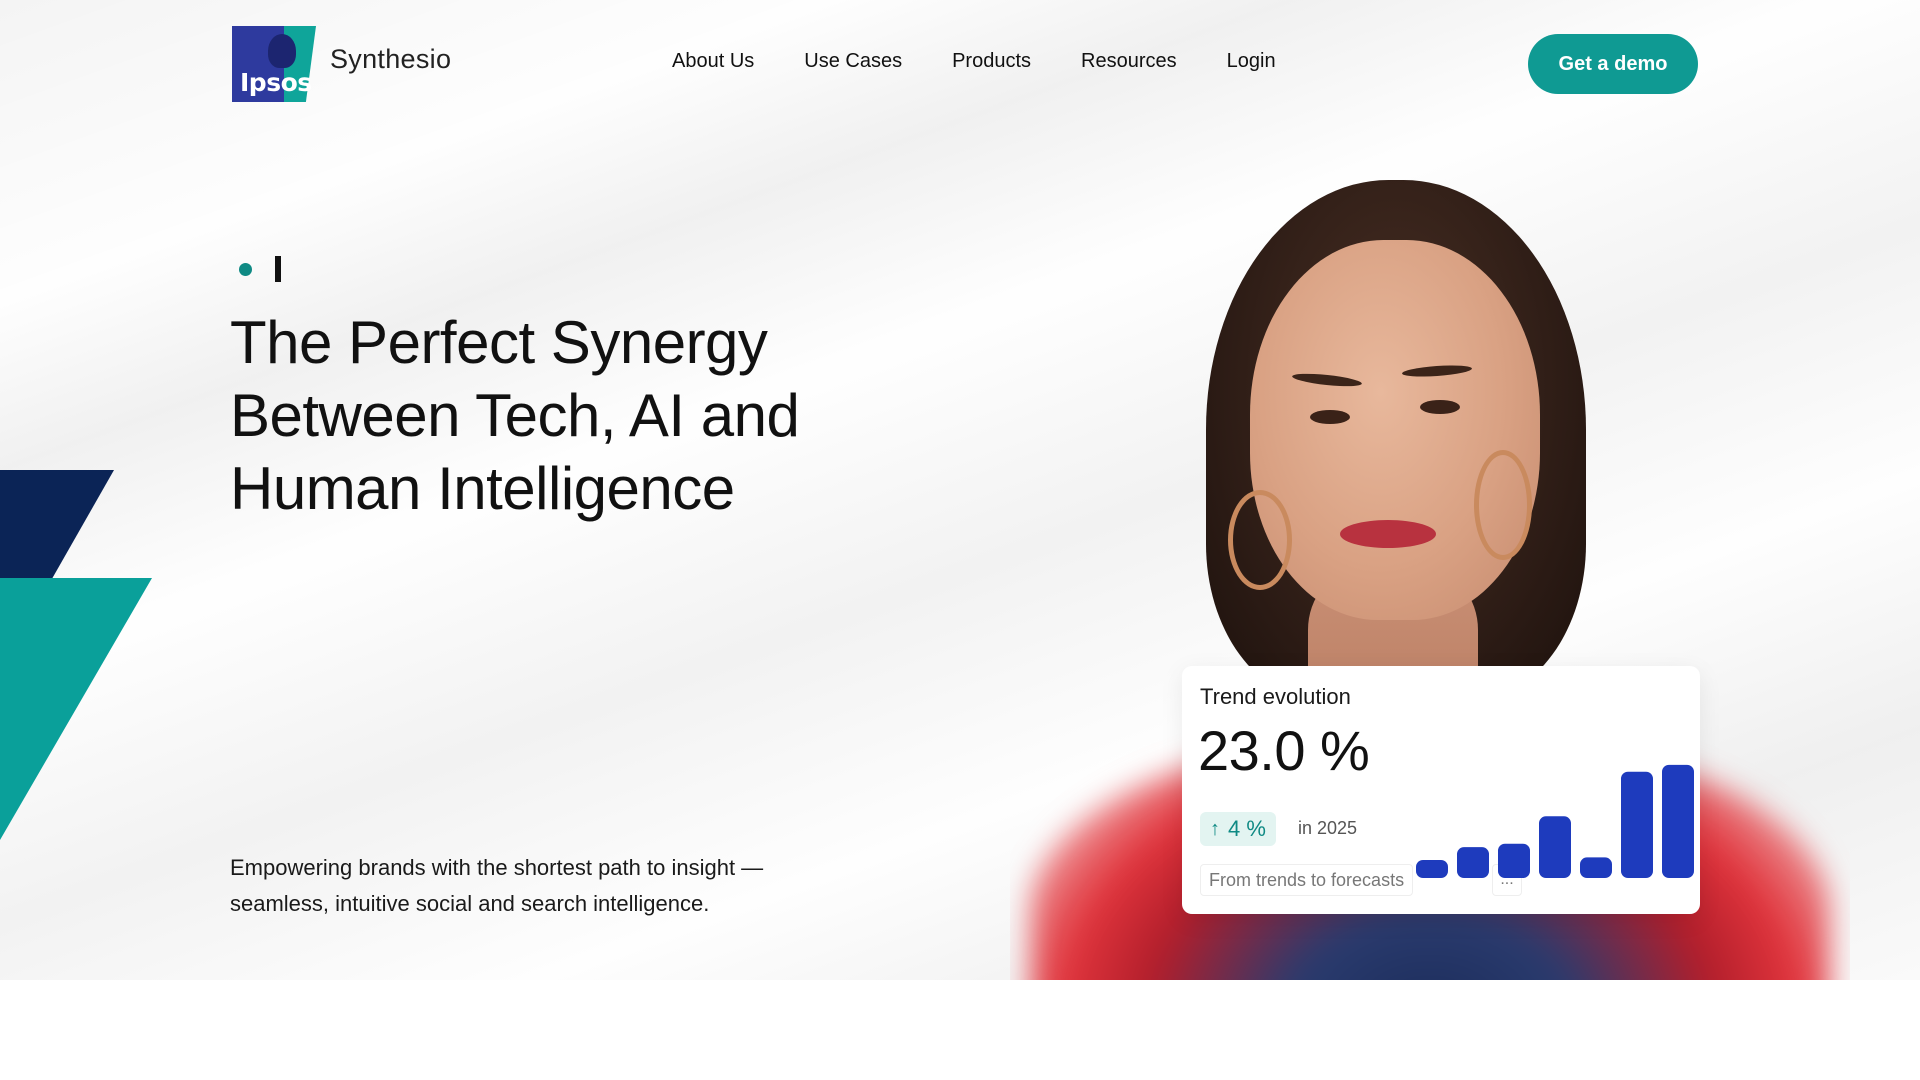  Describe the element at coordinates (853, 61) in the screenshot. I see `nav-use-cases: Use Cases` at that location.